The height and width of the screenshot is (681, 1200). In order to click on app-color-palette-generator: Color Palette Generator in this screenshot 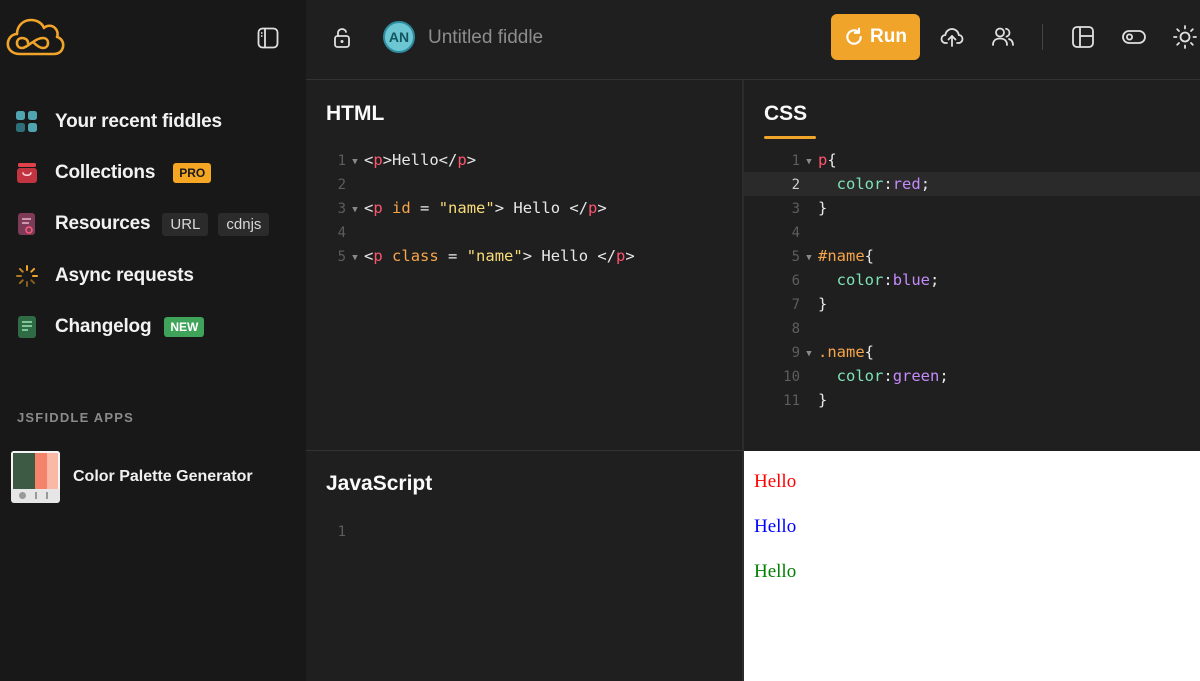, I will do `click(132, 477)`.